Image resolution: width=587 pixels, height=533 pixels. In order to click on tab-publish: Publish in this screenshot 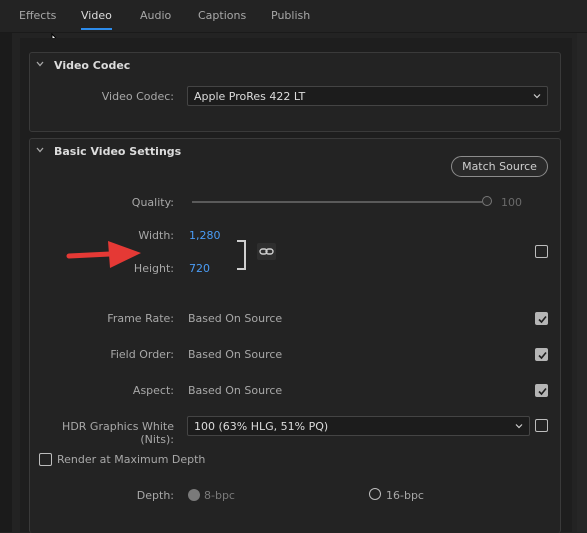, I will do `click(290, 15)`.